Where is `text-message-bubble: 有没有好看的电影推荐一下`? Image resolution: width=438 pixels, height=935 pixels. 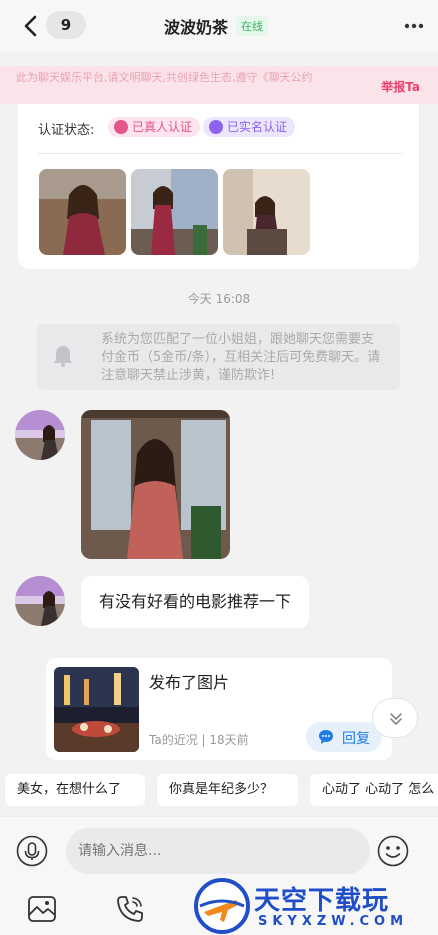 text-message-bubble: 有没有好看的电影推荐一下 is located at coordinates (195, 602).